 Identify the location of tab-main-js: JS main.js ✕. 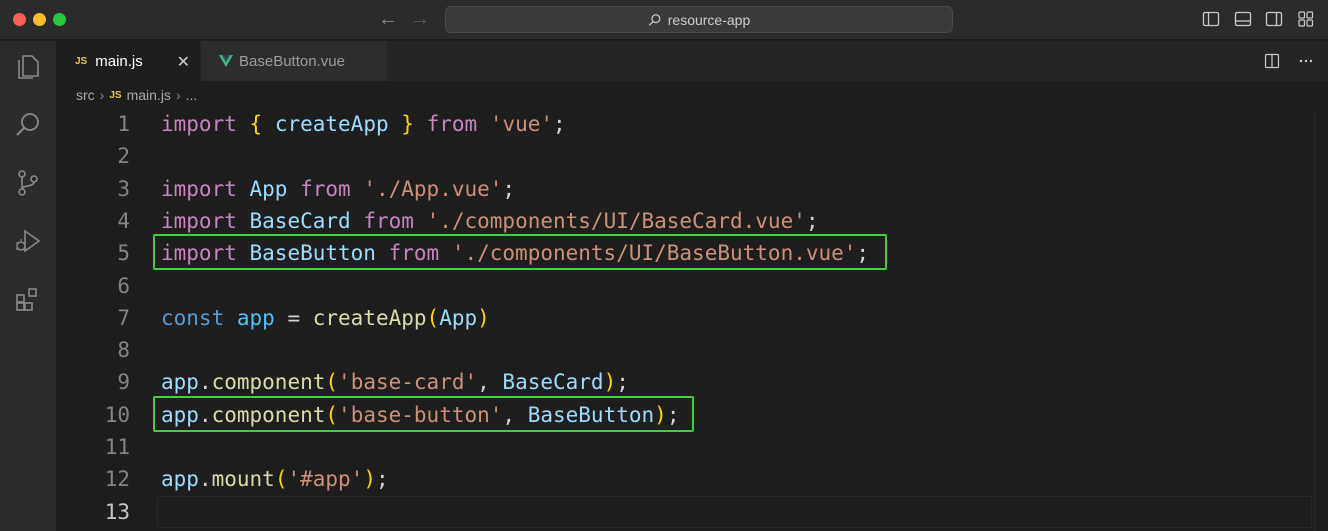
(128, 61).